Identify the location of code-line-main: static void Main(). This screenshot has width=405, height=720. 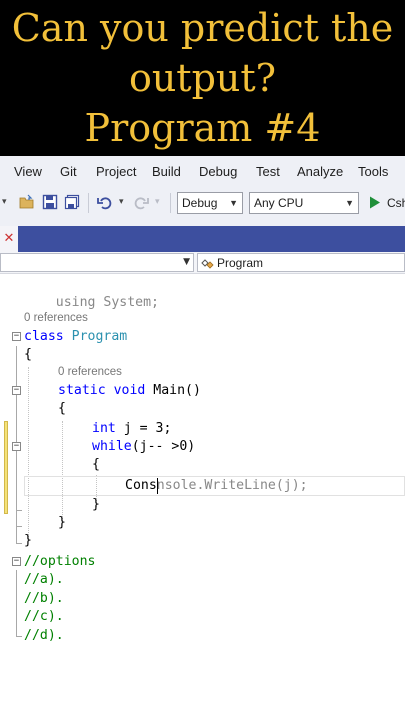
(129, 391).